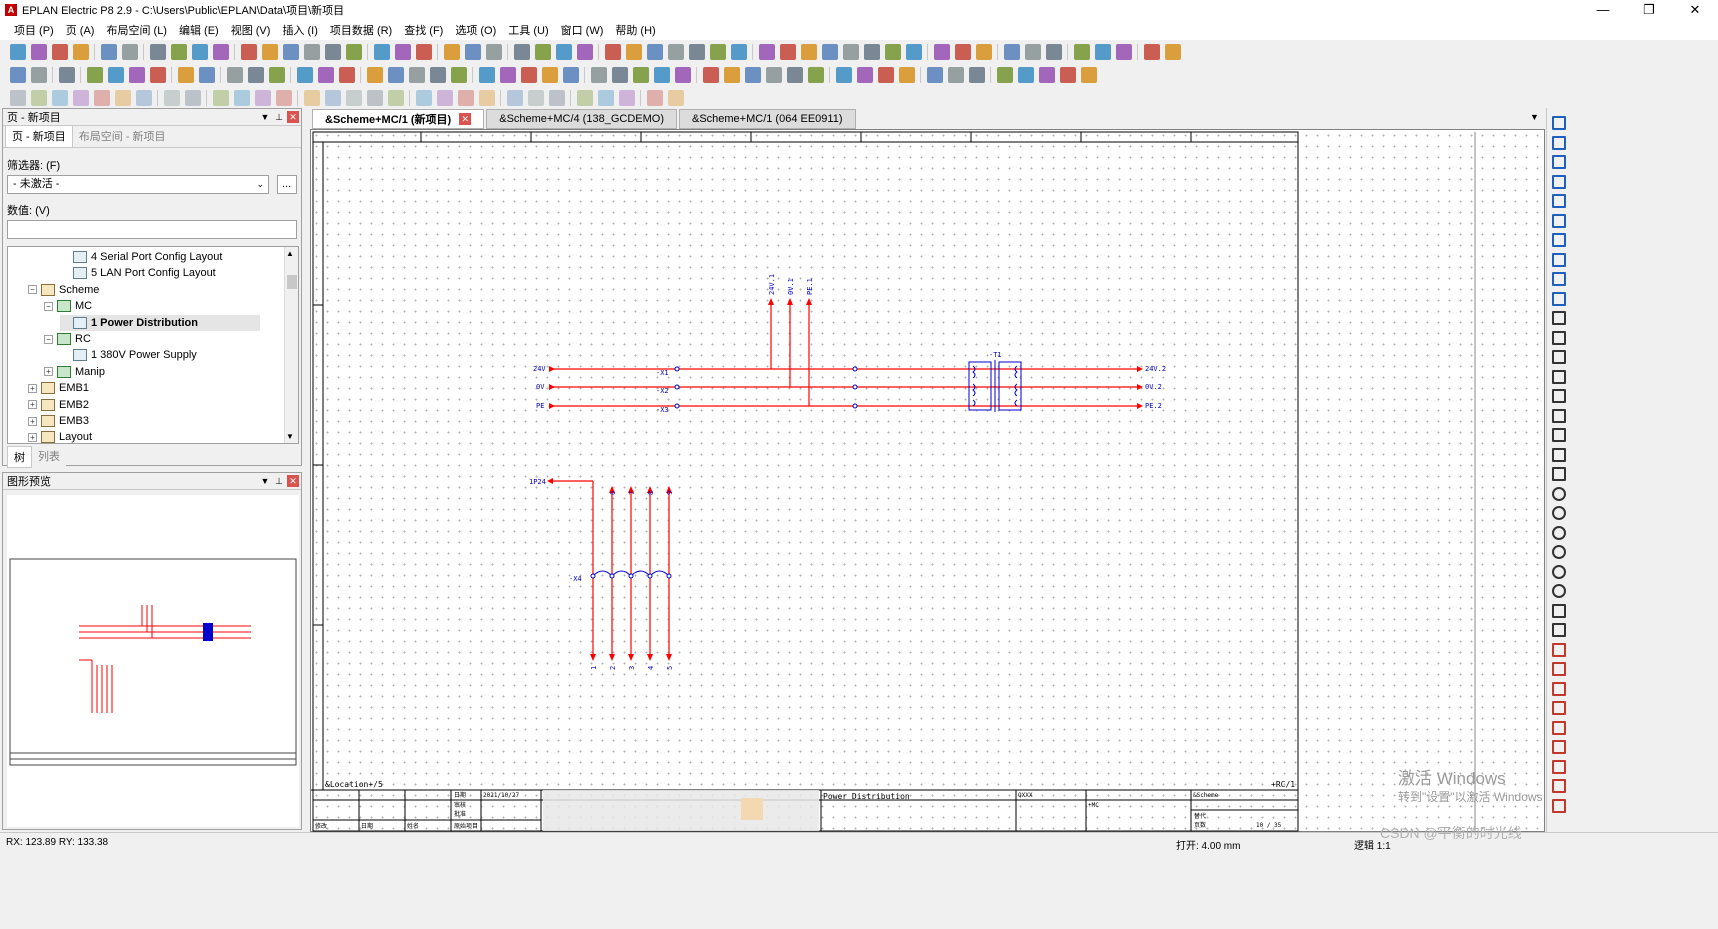  Describe the element at coordinates (74, 372) in the screenshot. I see `tree-item: + Manip` at that location.